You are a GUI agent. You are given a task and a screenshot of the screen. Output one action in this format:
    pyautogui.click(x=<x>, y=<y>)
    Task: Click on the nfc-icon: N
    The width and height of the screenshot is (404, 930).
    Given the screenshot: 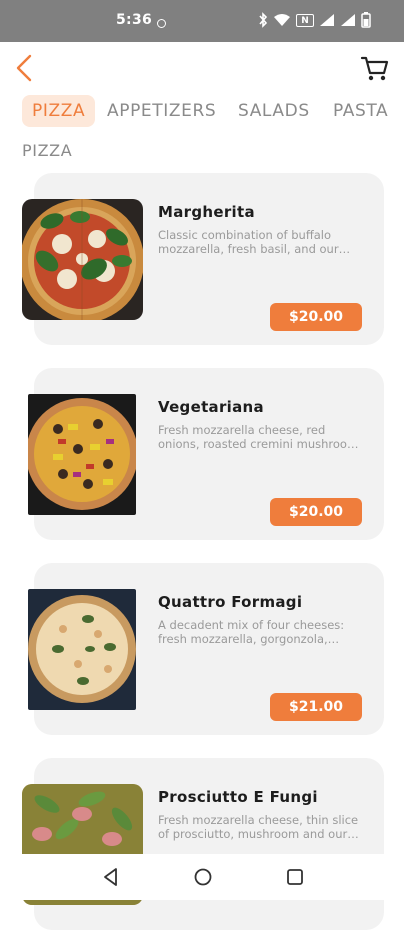 What is the action you would take?
    pyautogui.click(x=305, y=20)
    